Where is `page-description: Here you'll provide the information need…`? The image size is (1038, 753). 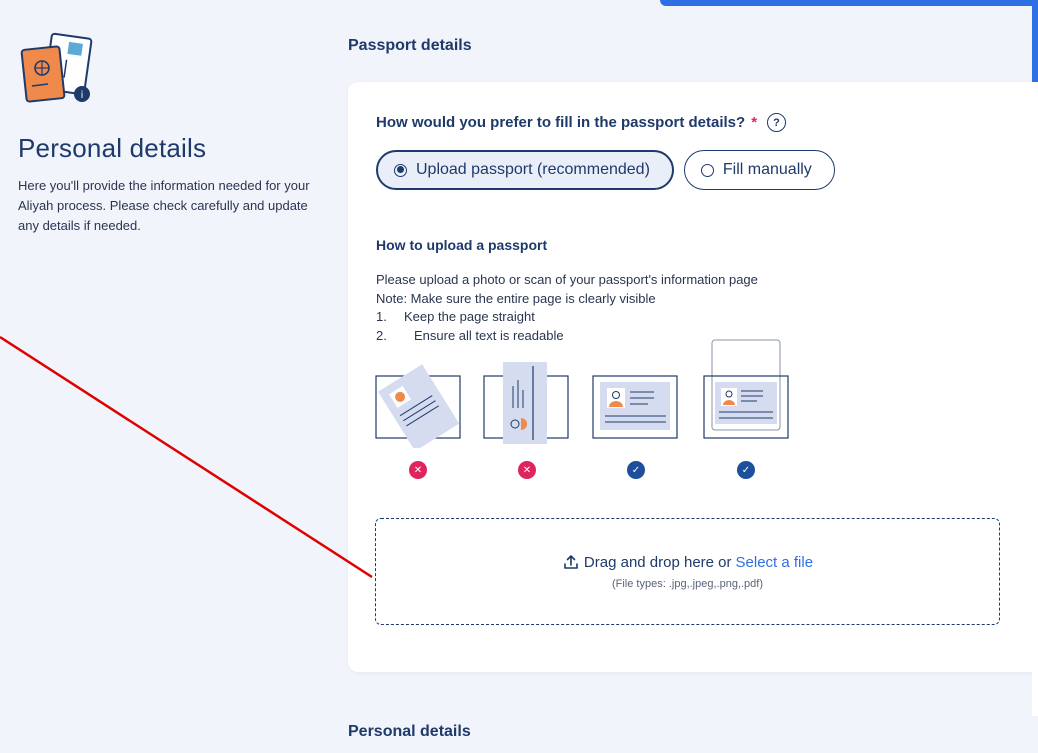 page-description: Here you'll provide the information need… is located at coordinates (164, 205).